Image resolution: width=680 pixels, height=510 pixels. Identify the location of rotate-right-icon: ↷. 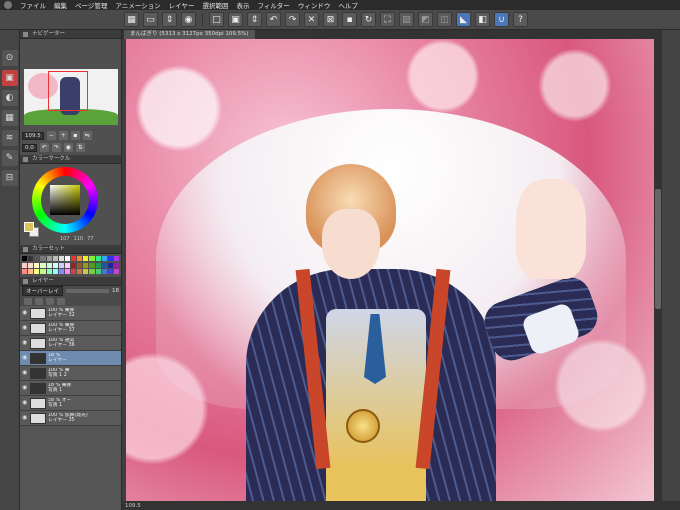
(56, 147).